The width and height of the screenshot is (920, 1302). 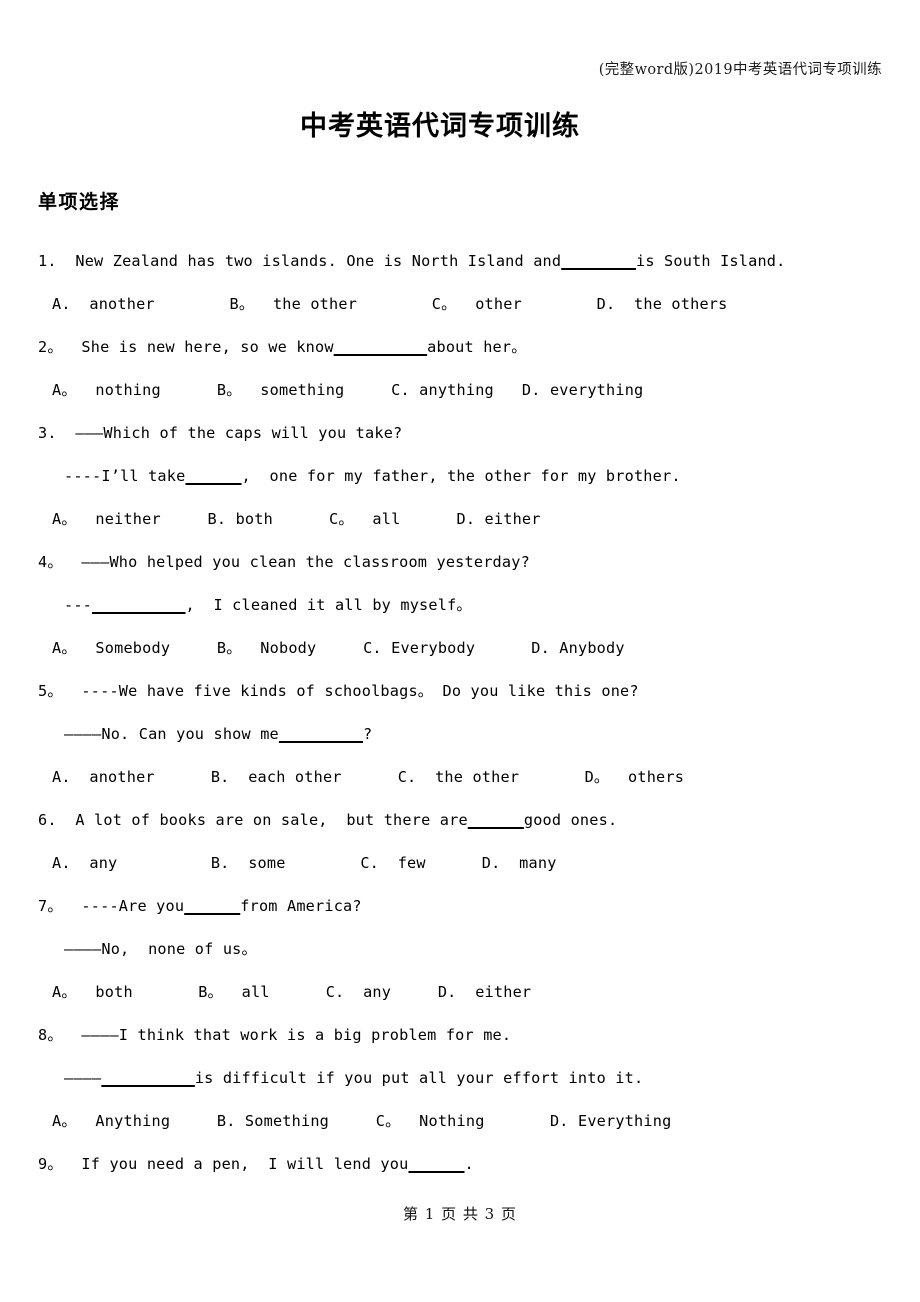 I want to click on answer-blank: _________, so click(x=321, y=734).